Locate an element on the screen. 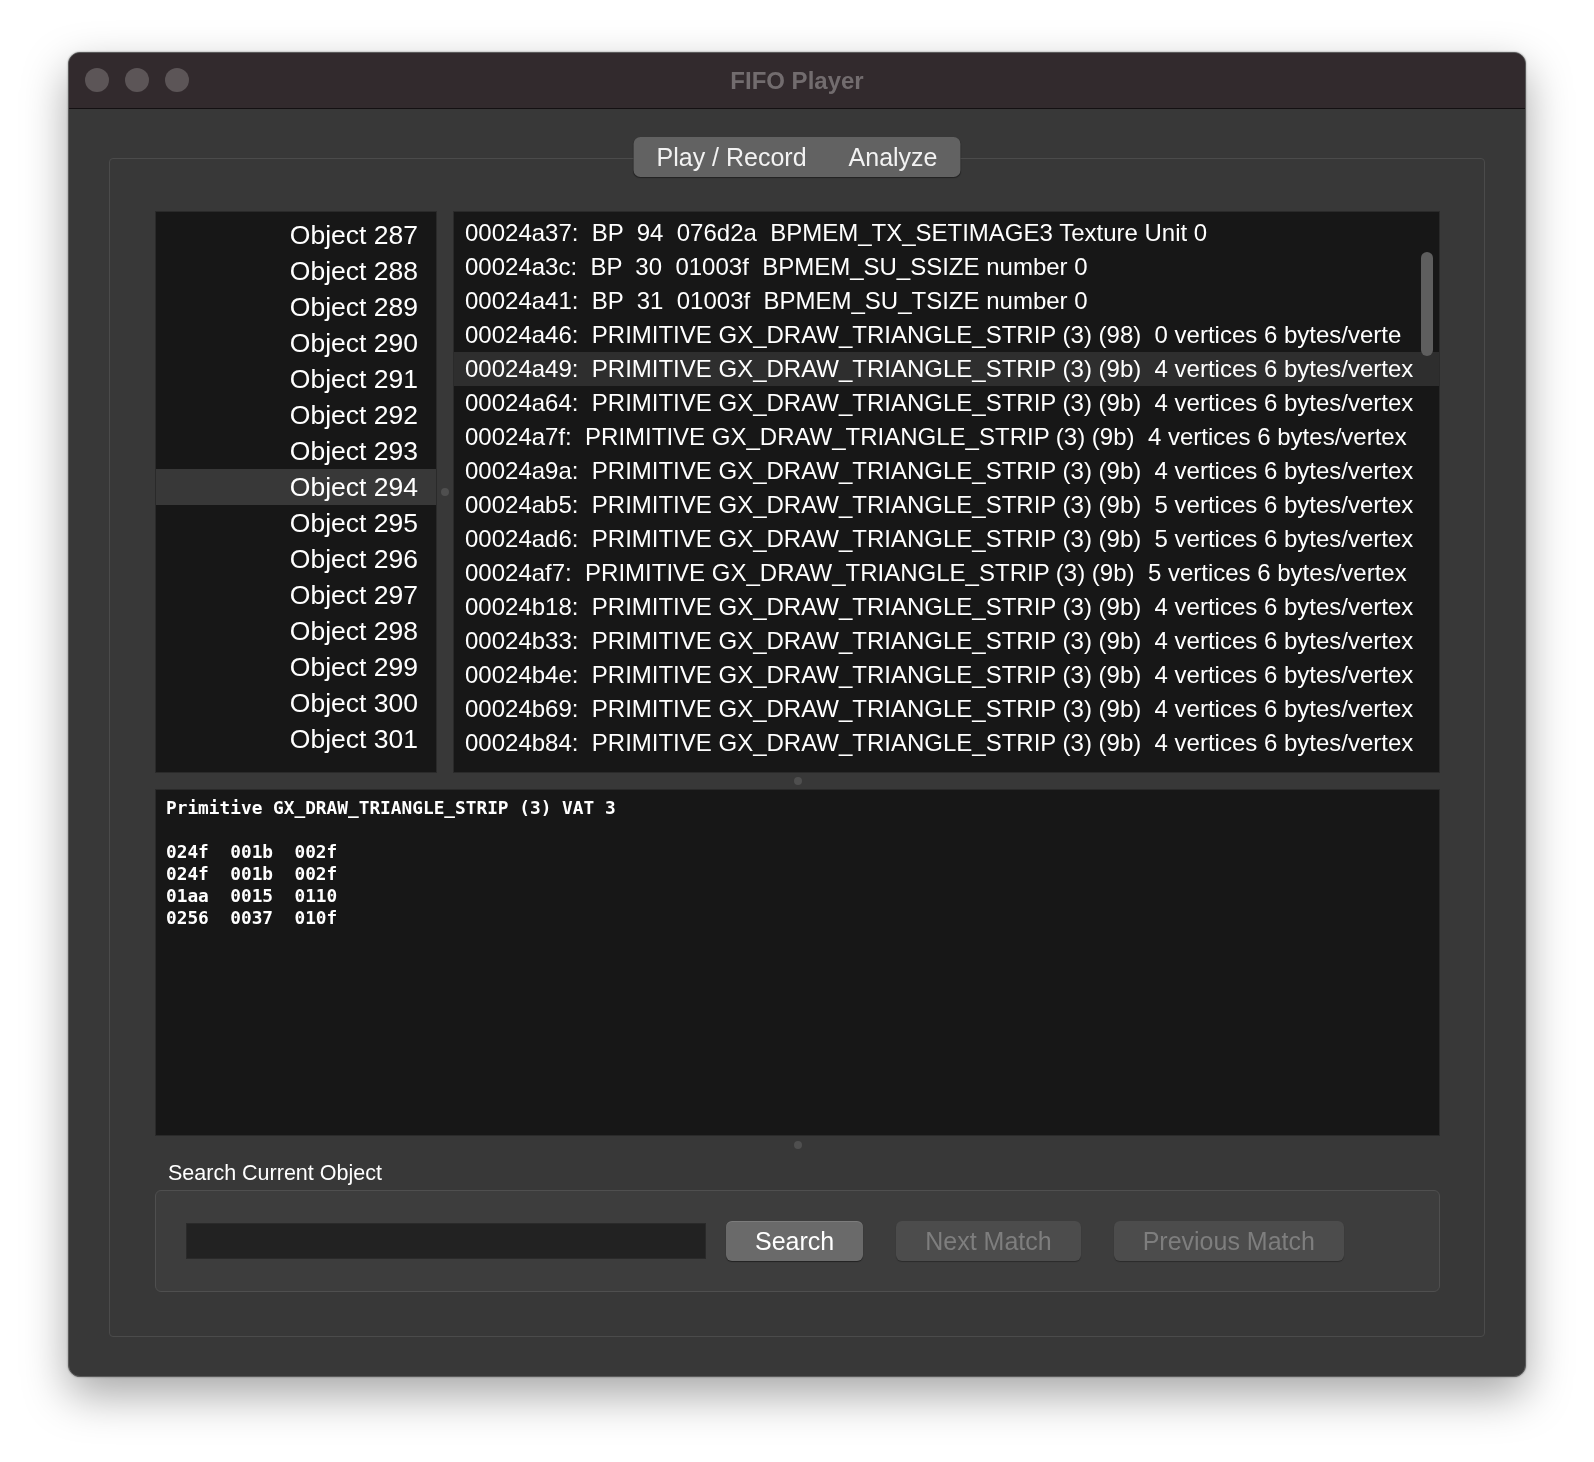  command-list-item: 00024b84: PRIMITIVE GX_DRAW_TRIANGLE_STRIP (3) (9b) 4 vertices 6 bytes/vertex is located at coordinates (946, 743).